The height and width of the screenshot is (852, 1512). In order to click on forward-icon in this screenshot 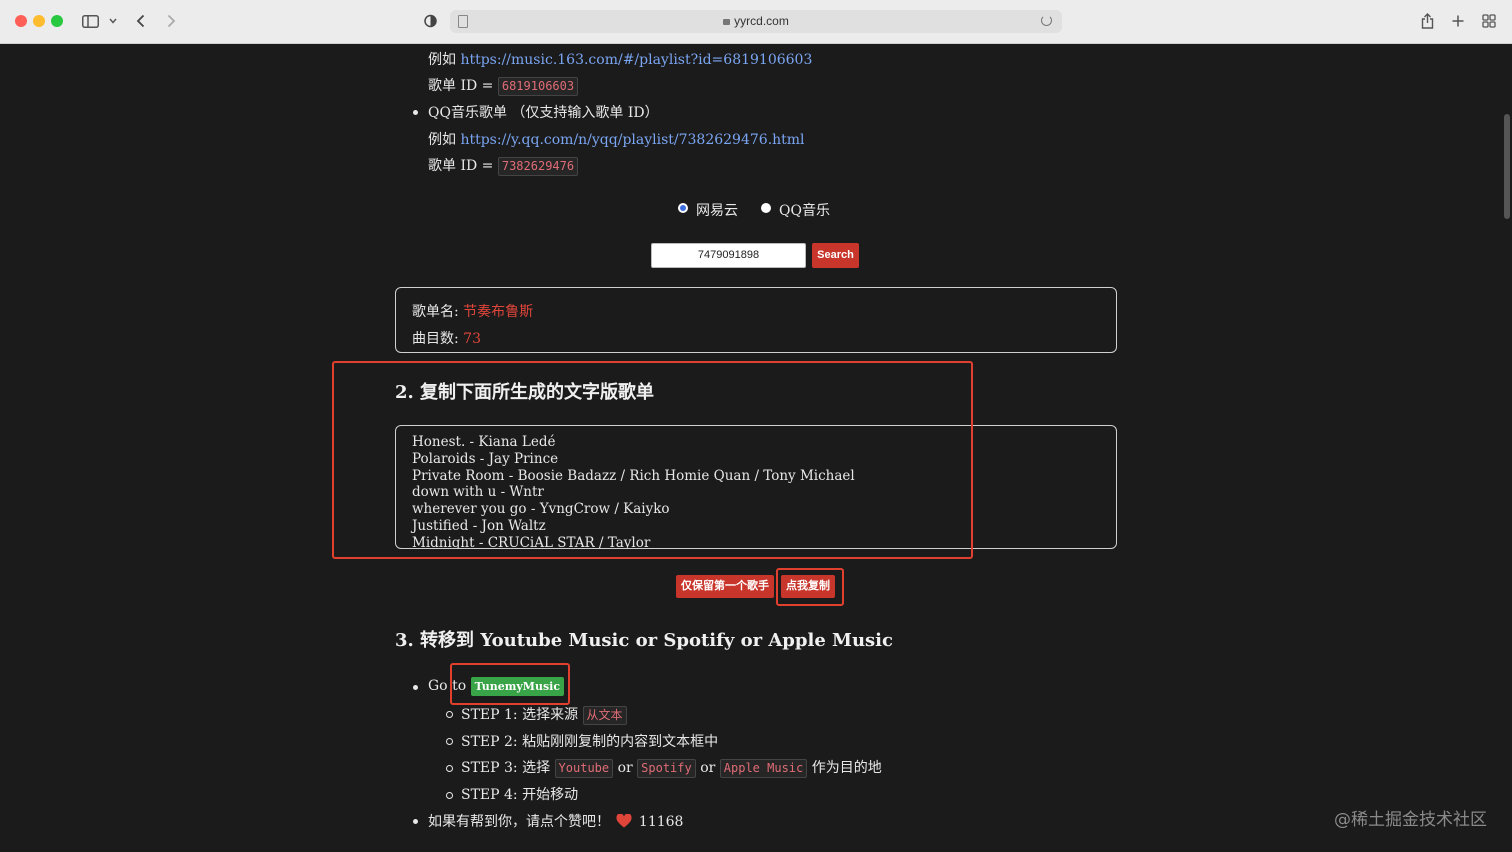, I will do `click(171, 21)`.